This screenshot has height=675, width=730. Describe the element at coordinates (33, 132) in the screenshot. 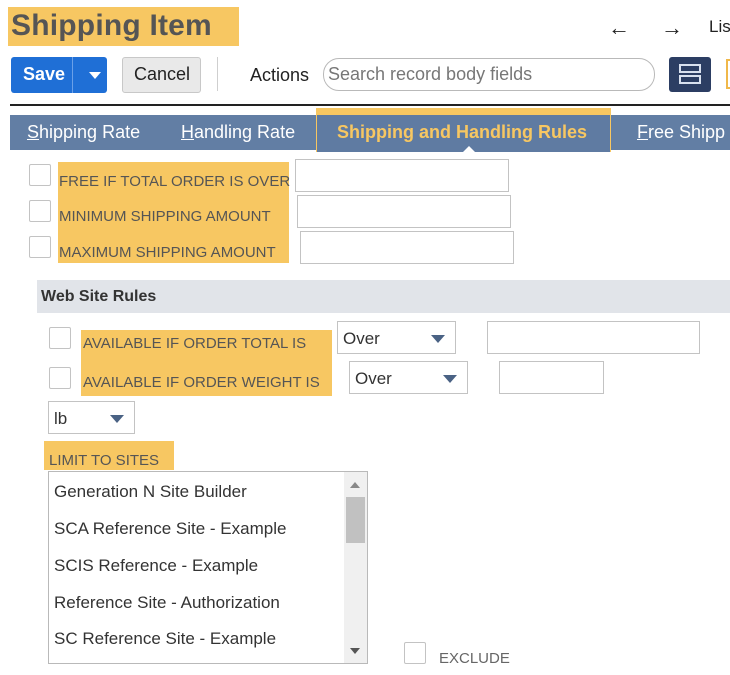

I see `tab-shipping-rate-accesskey: S` at that location.